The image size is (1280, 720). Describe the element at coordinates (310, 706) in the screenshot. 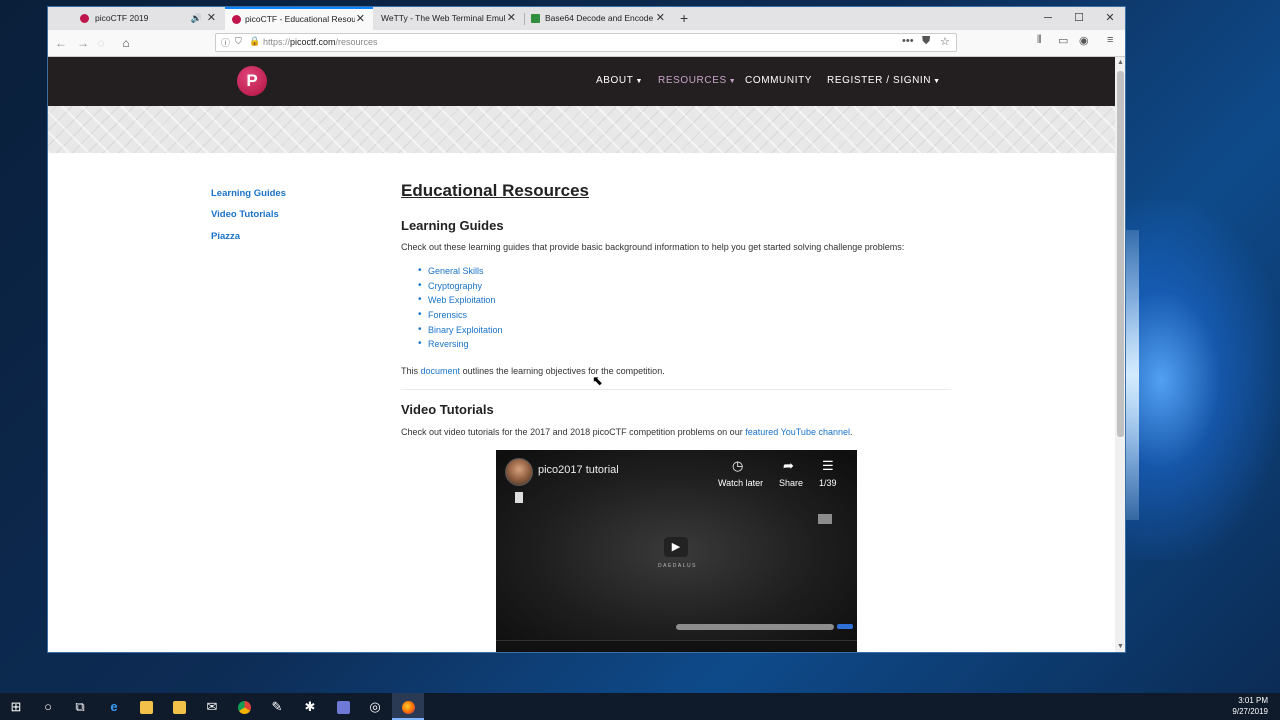

I see `slack-icon: ✱` at that location.